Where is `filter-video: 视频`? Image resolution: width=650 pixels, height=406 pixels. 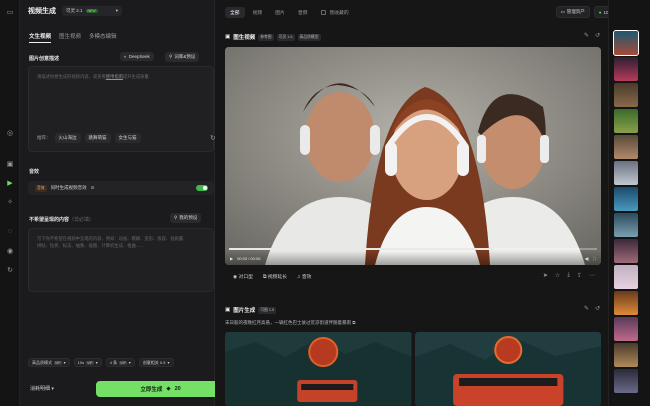
filter-video: 视频 is located at coordinates (258, 12).